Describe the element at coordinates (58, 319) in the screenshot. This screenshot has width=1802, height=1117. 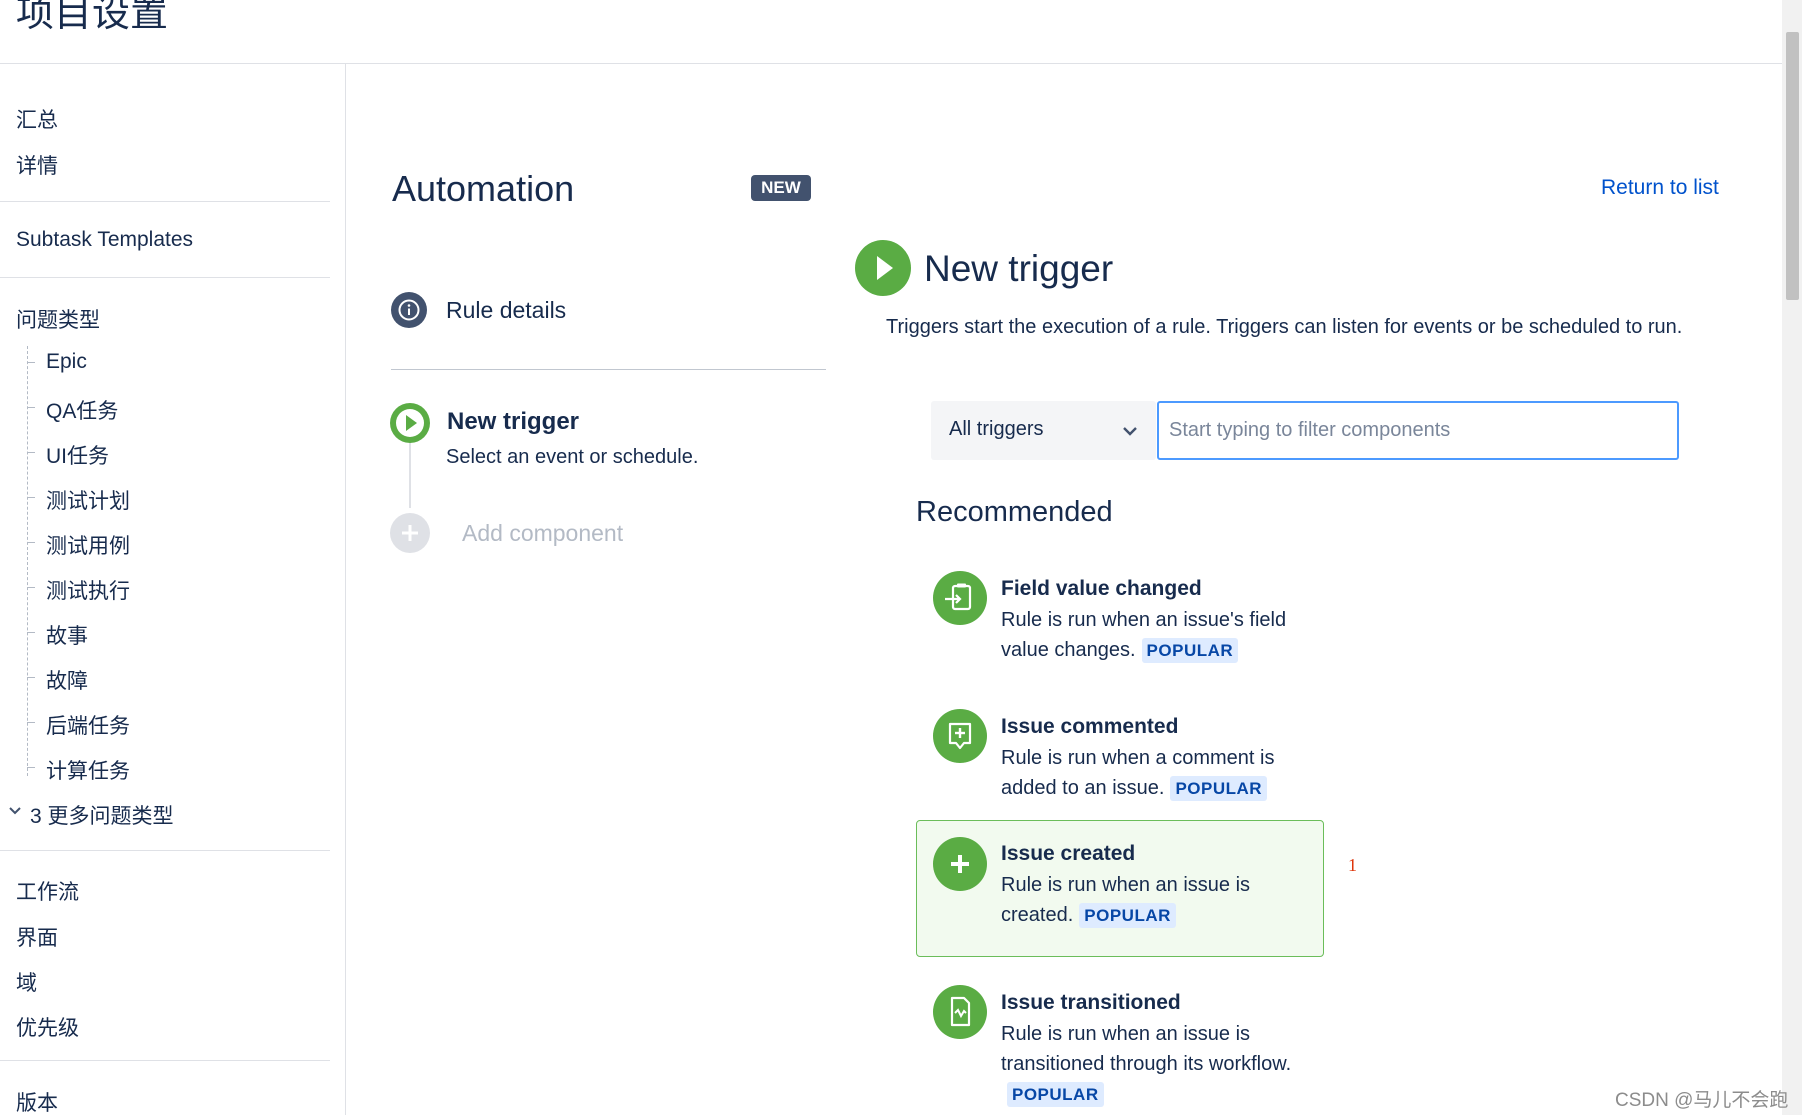
I see `sidebar-item-issue-types: 问题类型` at that location.